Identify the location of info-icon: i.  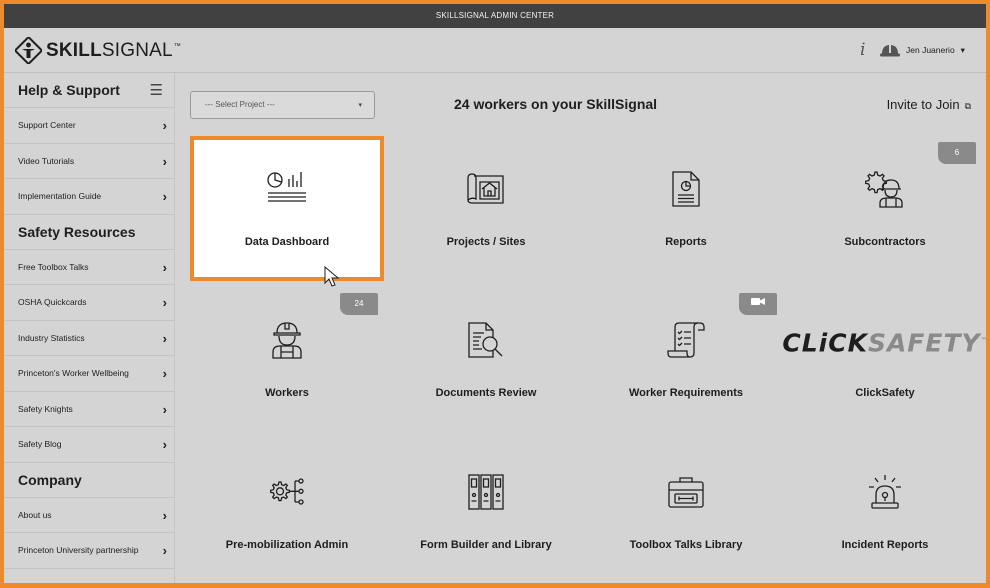
(862, 50).